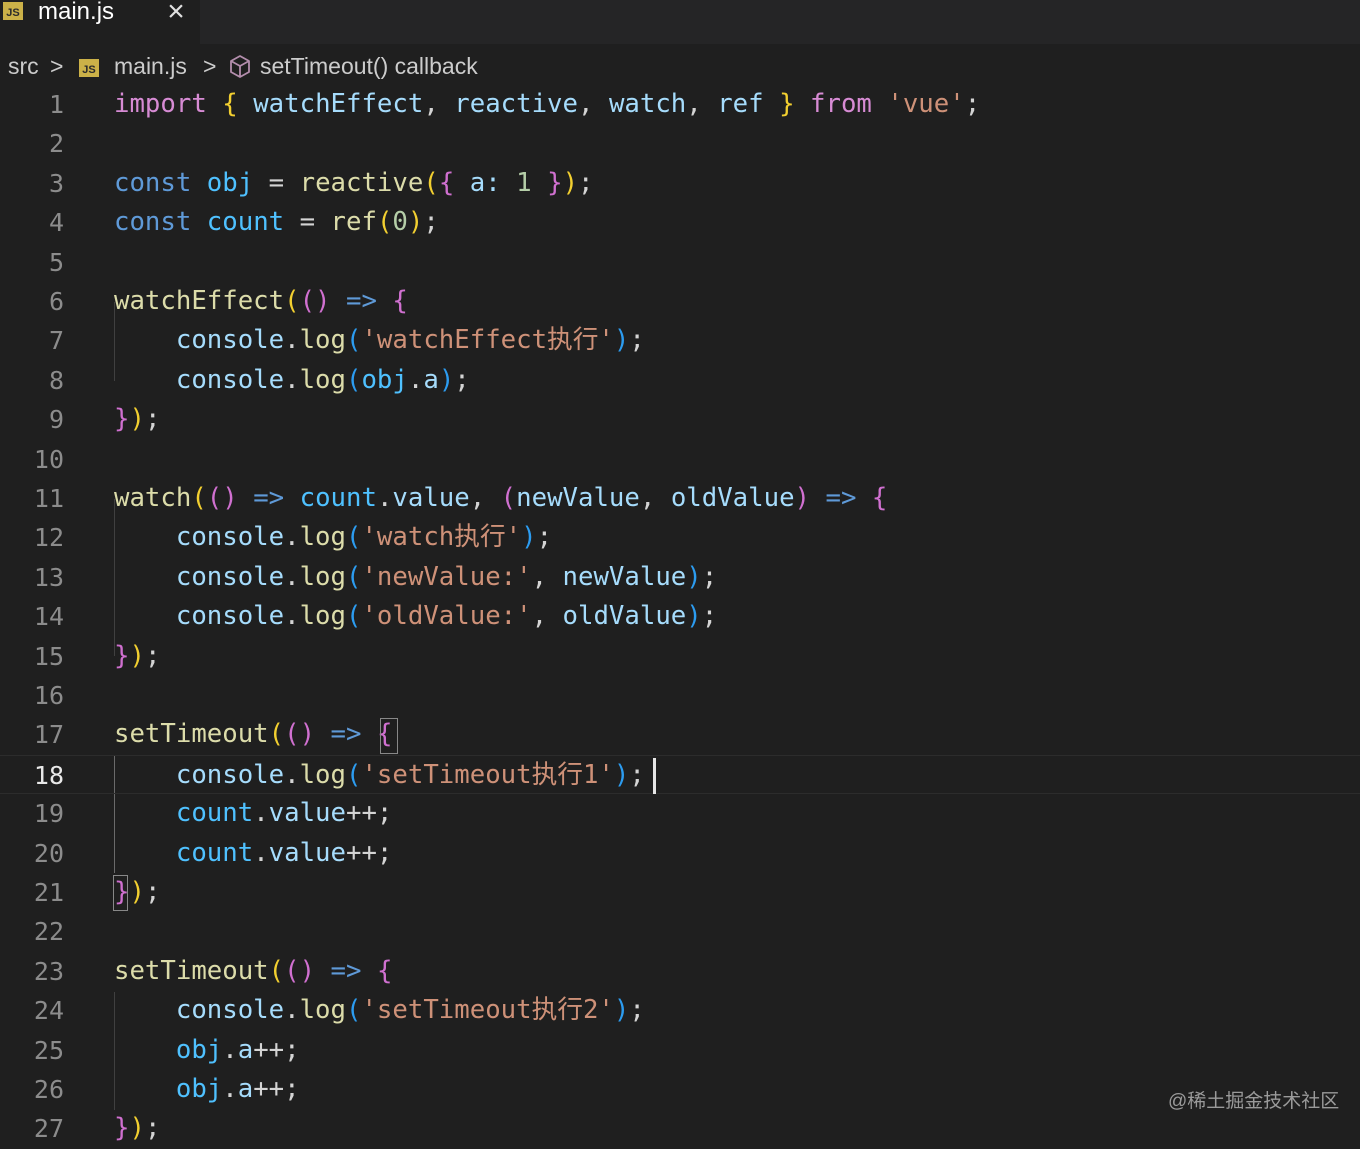 This screenshot has width=1360, height=1149. I want to click on text-cursor, so click(654, 776).